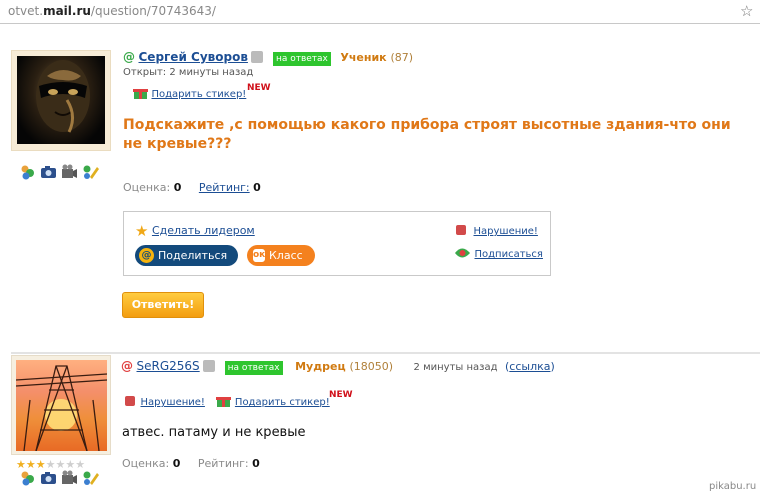 Image resolution: width=760 pixels, height=498 pixels. I want to click on make-leader: ★ Сделать лидером, so click(195, 231).